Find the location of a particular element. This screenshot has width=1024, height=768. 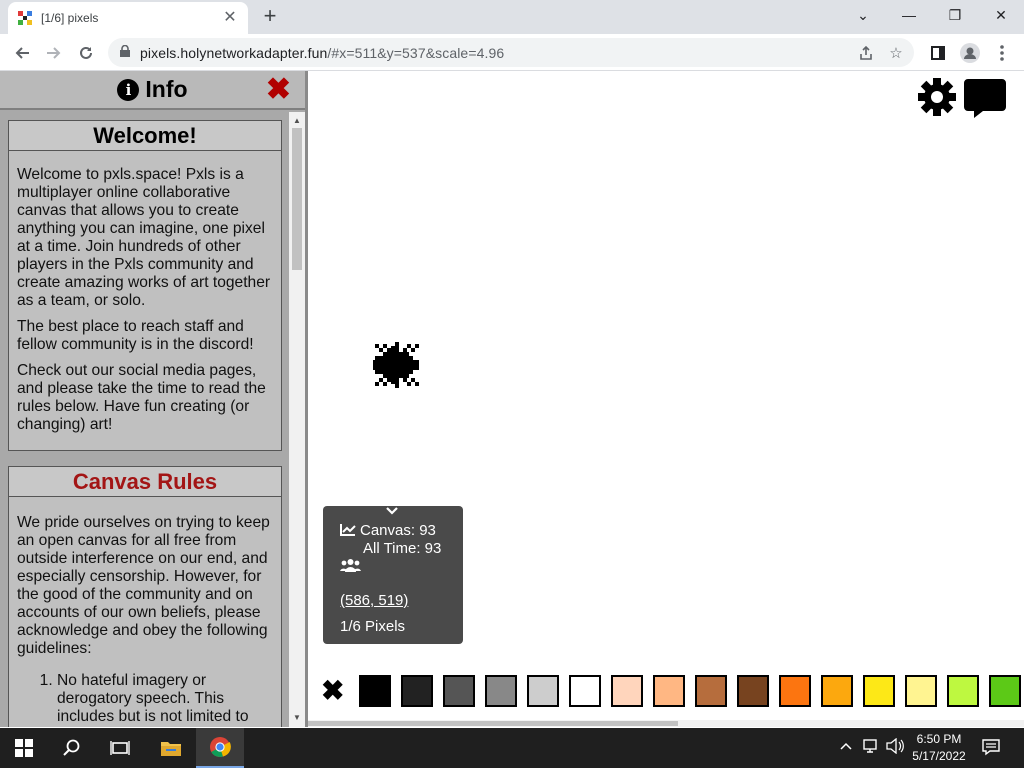

scroll-up-icon: ▲ is located at coordinates (297, 121).